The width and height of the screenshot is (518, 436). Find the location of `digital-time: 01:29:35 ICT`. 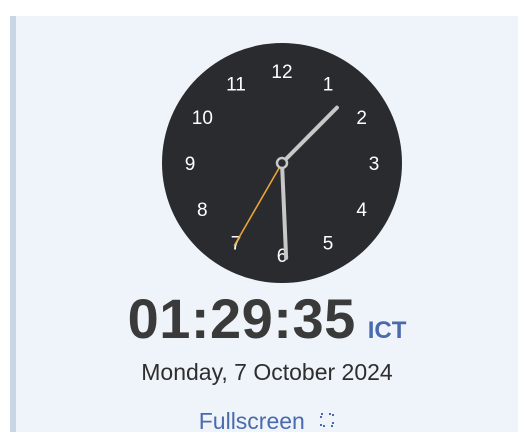

digital-time: 01:29:35 ICT is located at coordinates (267, 318).